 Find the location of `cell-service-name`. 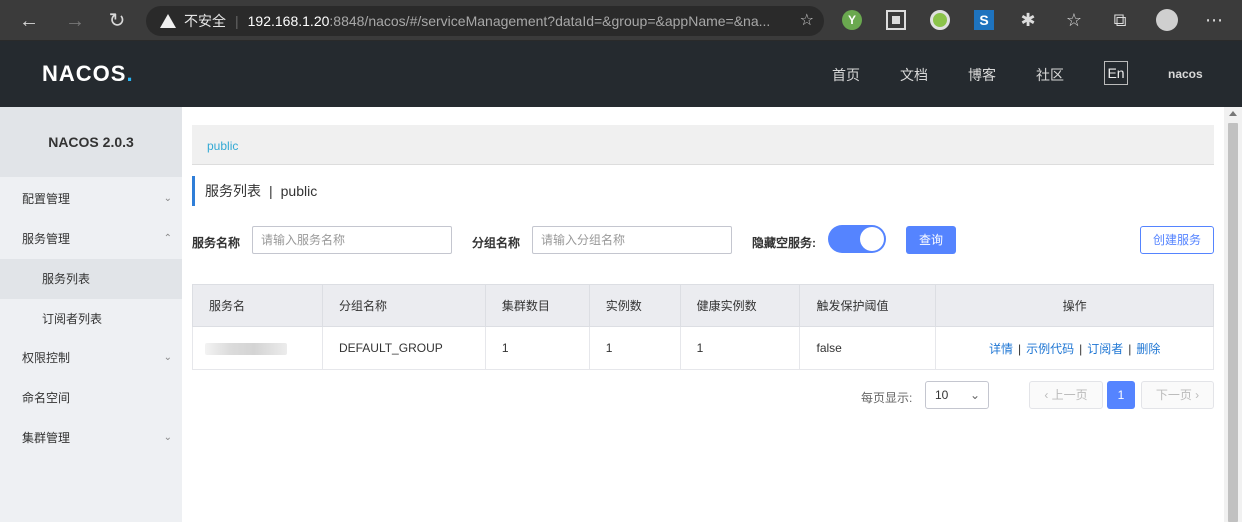

cell-service-name is located at coordinates (257, 348).